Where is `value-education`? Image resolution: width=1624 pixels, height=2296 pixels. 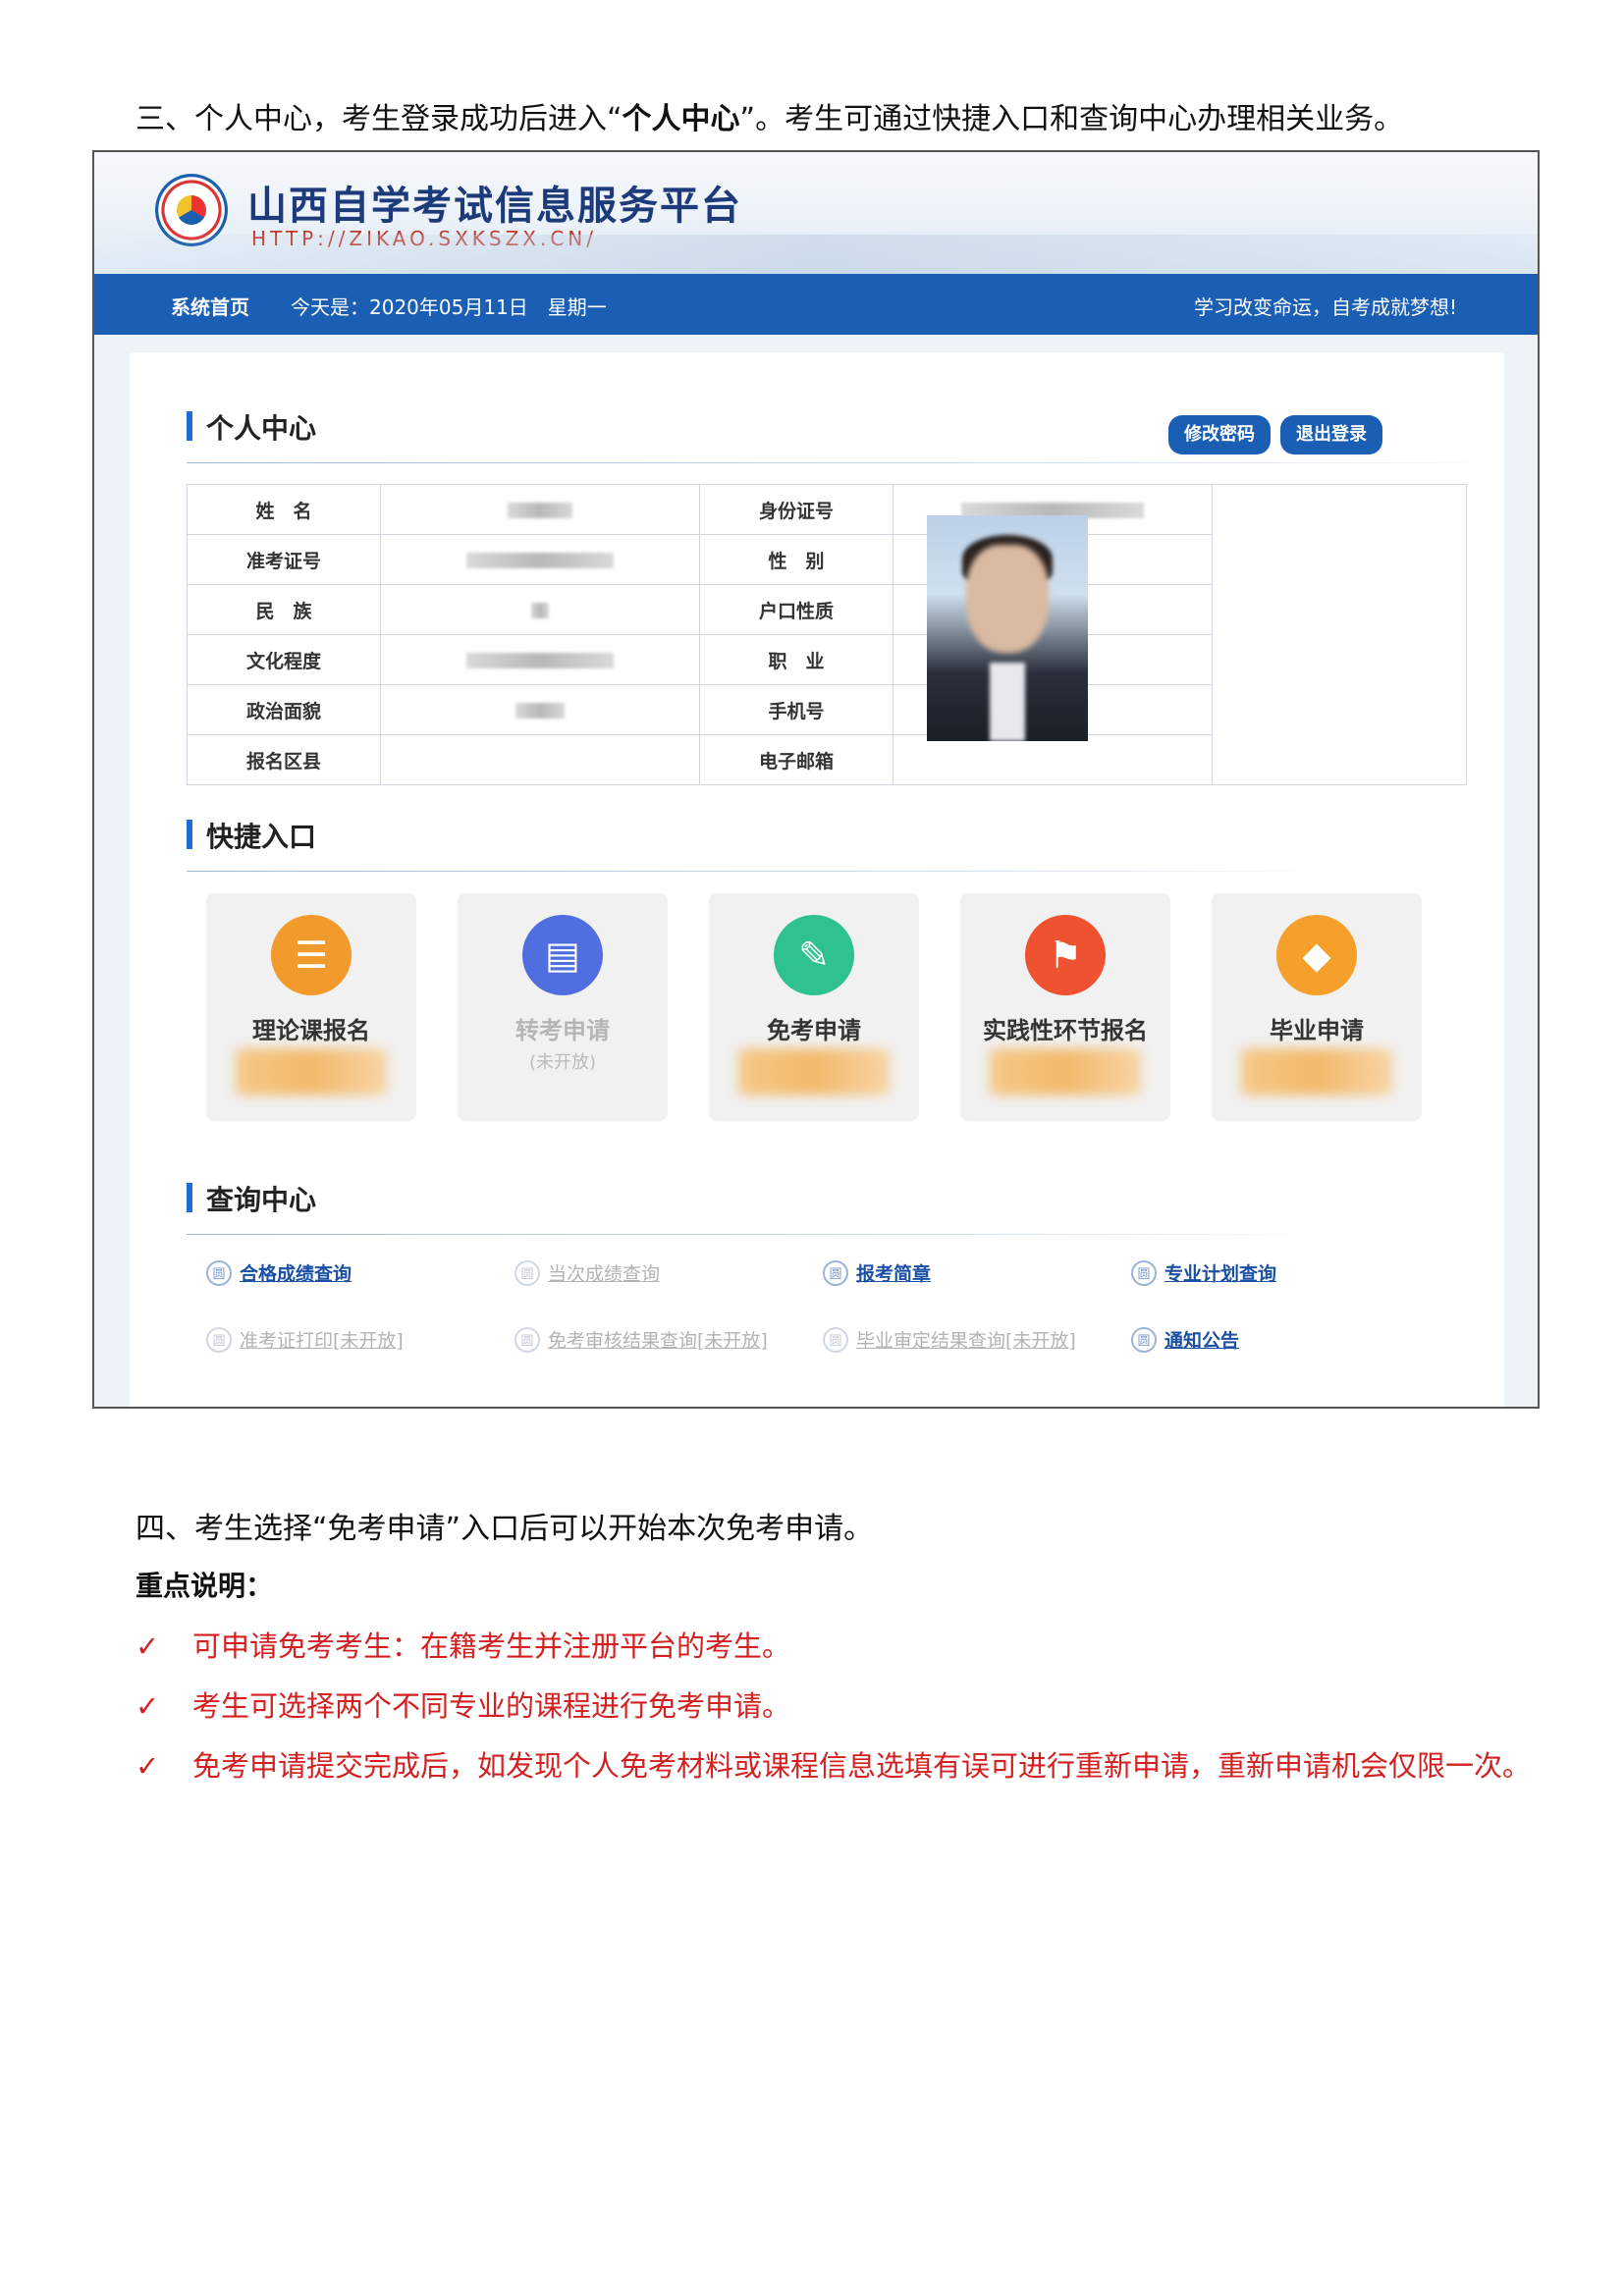
value-education is located at coordinates (540, 659).